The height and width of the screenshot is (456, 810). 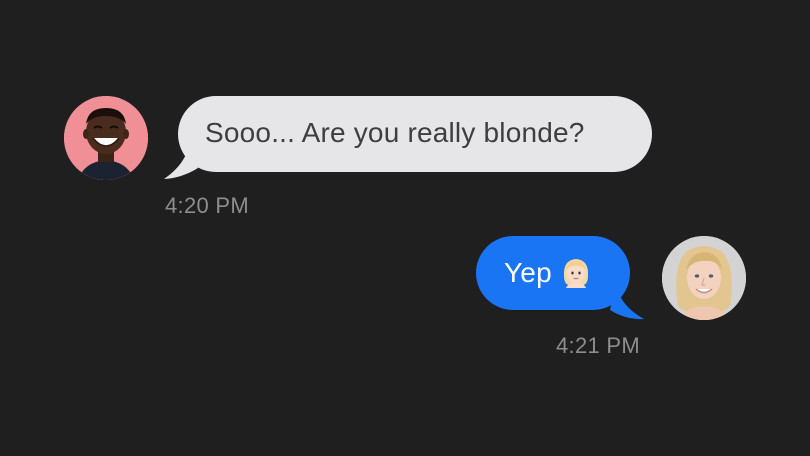 I want to click on received-message-bubble: Sooo... Are you really blonde?, so click(x=415, y=134).